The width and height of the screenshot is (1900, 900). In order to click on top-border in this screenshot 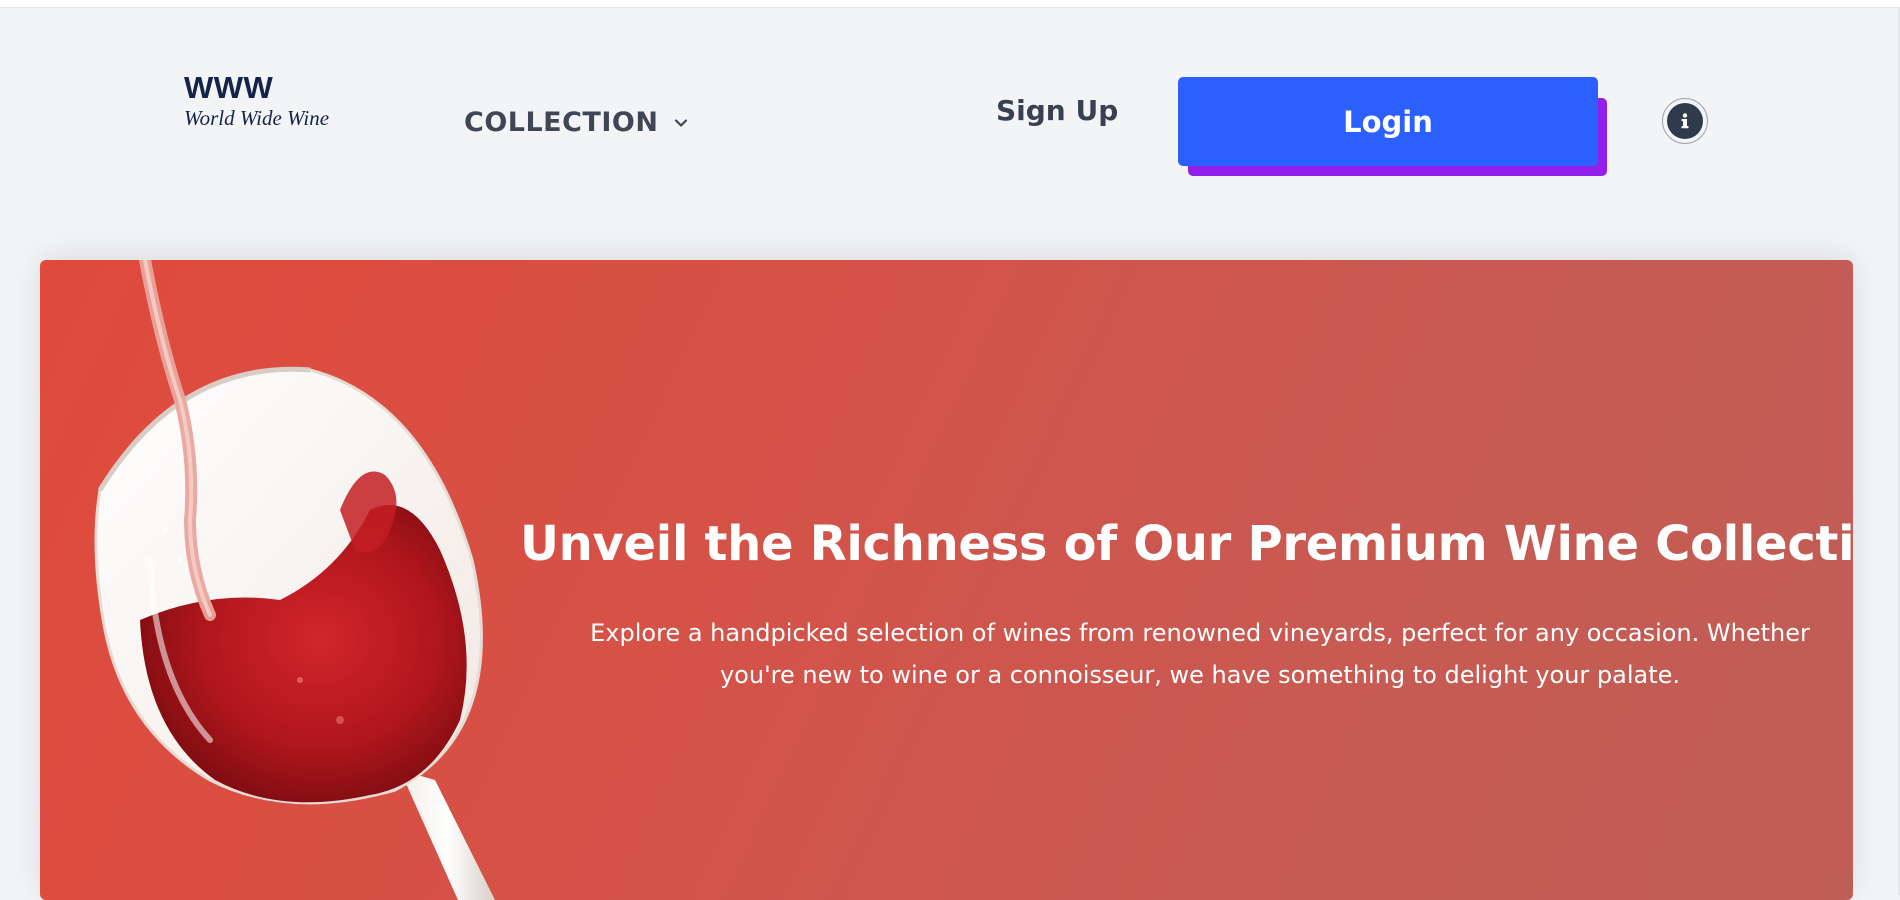, I will do `click(950, 4)`.